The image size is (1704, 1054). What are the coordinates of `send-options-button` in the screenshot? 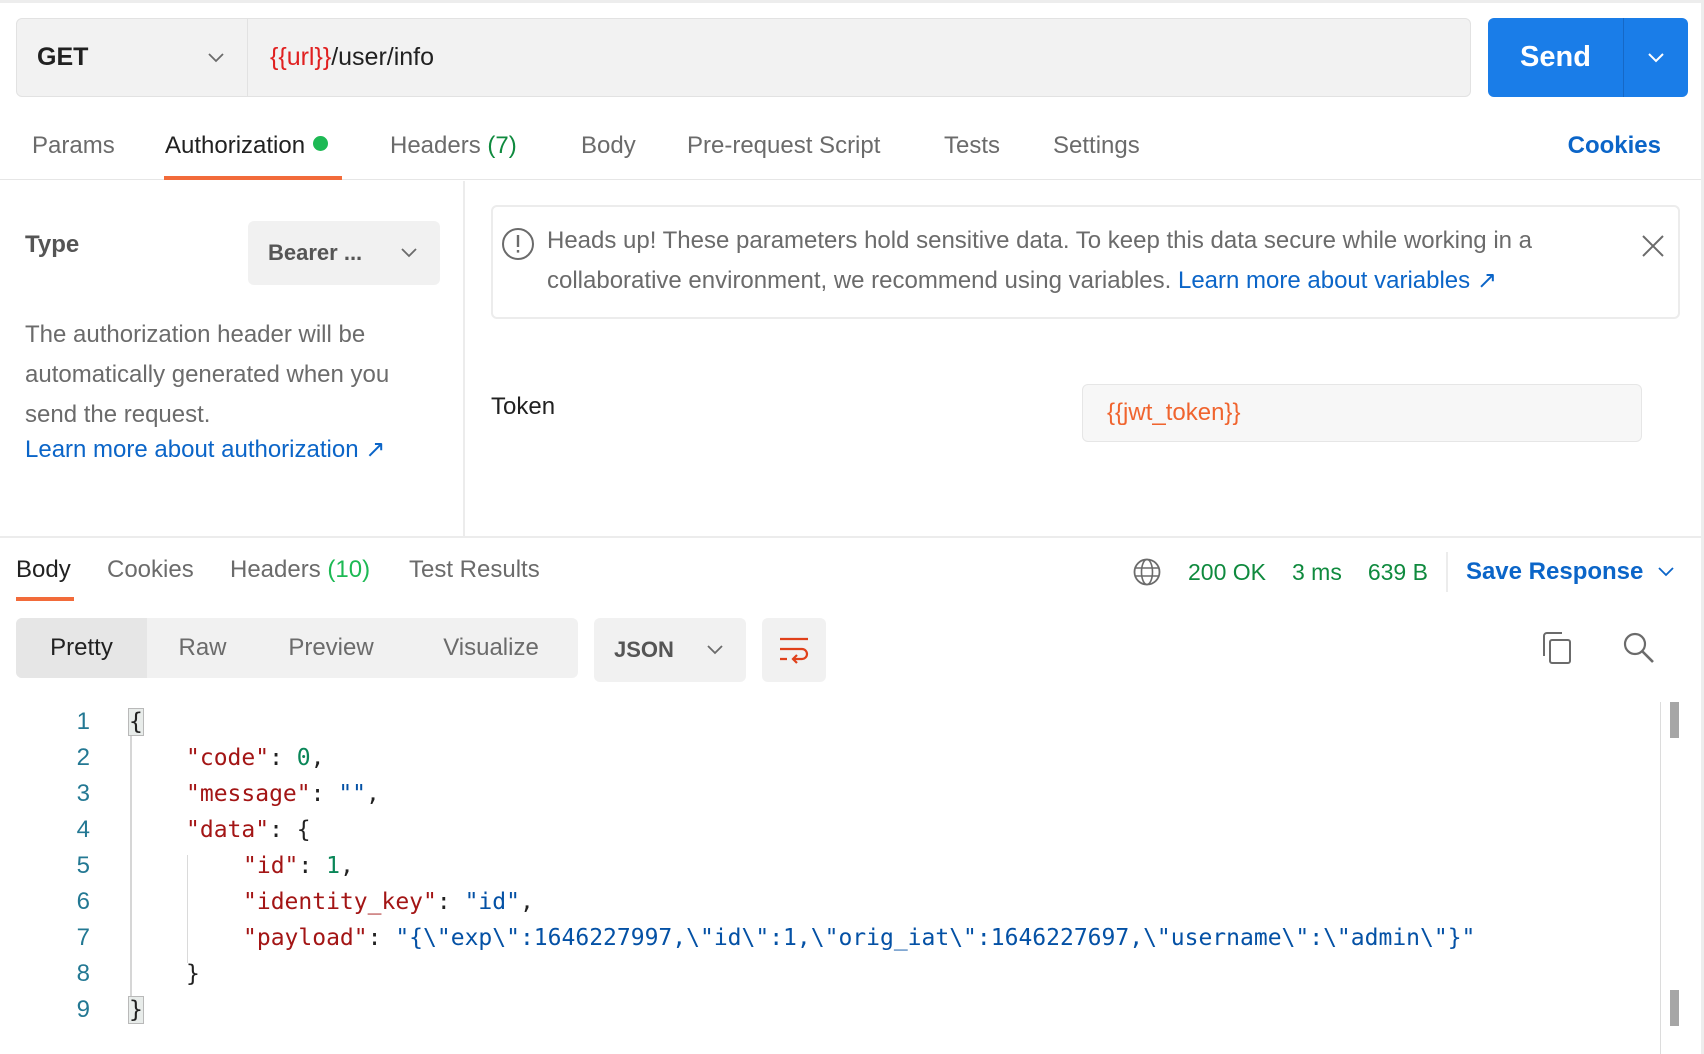 It's located at (1656, 57).